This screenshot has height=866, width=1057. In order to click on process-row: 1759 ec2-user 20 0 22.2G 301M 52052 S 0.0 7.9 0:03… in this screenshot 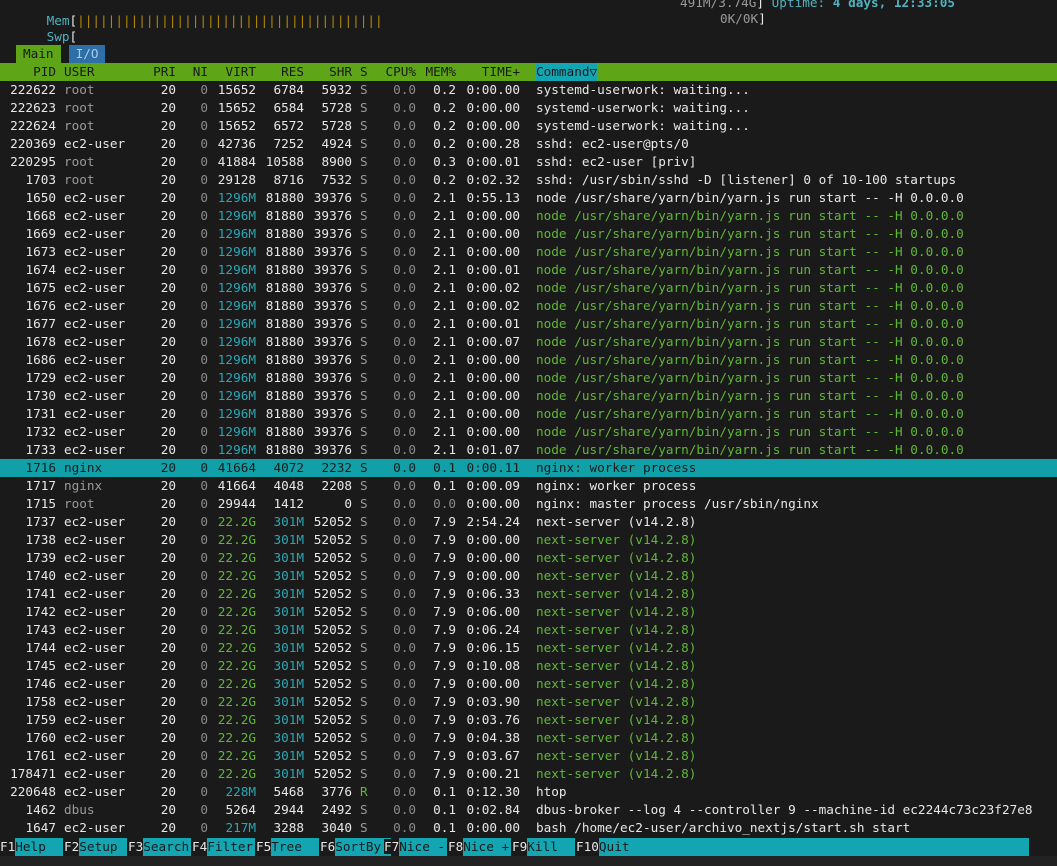, I will do `click(528, 720)`.